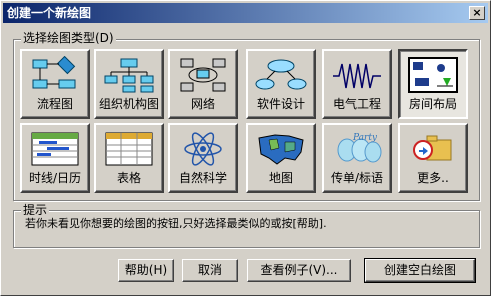  Describe the element at coordinates (146, 270) in the screenshot. I see `help-button: 帮助(H)` at that location.